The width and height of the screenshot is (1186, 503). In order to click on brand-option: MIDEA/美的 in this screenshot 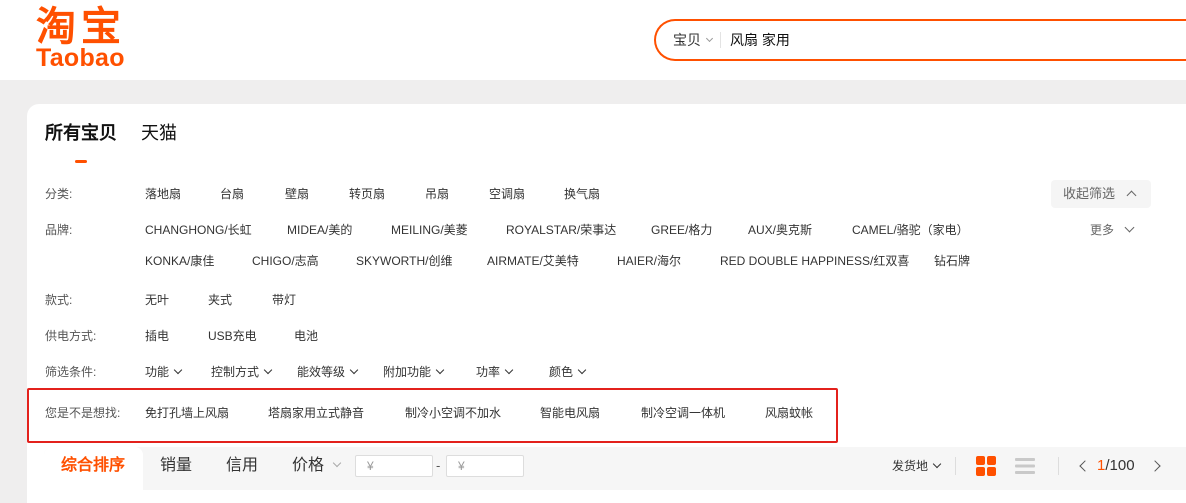, I will do `click(319, 230)`.